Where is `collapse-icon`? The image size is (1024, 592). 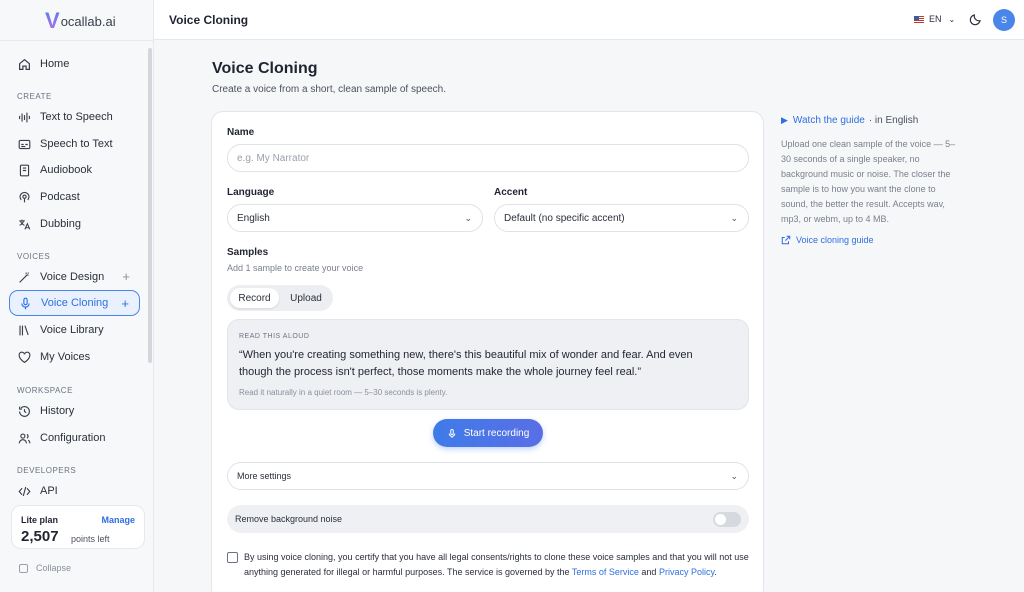 collapse-icon is located at coordinates (23, 568).